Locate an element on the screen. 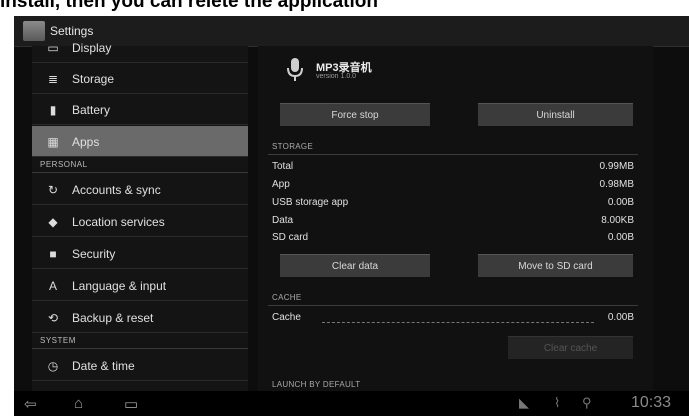 The image size is (689, 416). microphone-icon is located at coordinates (295, 69).